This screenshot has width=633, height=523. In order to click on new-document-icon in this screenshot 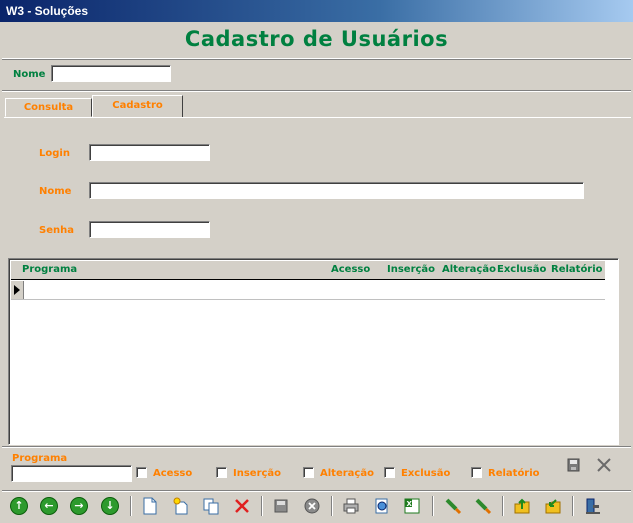, I will do `click(150, 506)`.